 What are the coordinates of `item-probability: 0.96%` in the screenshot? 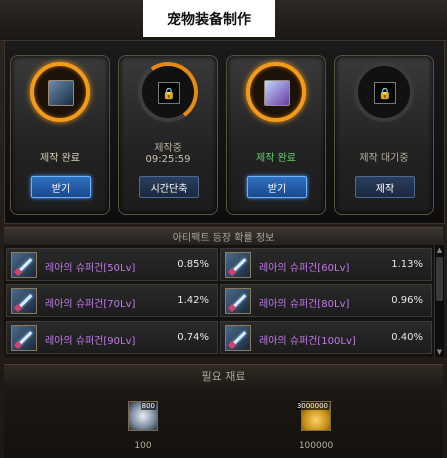 It's located at (407, 300).